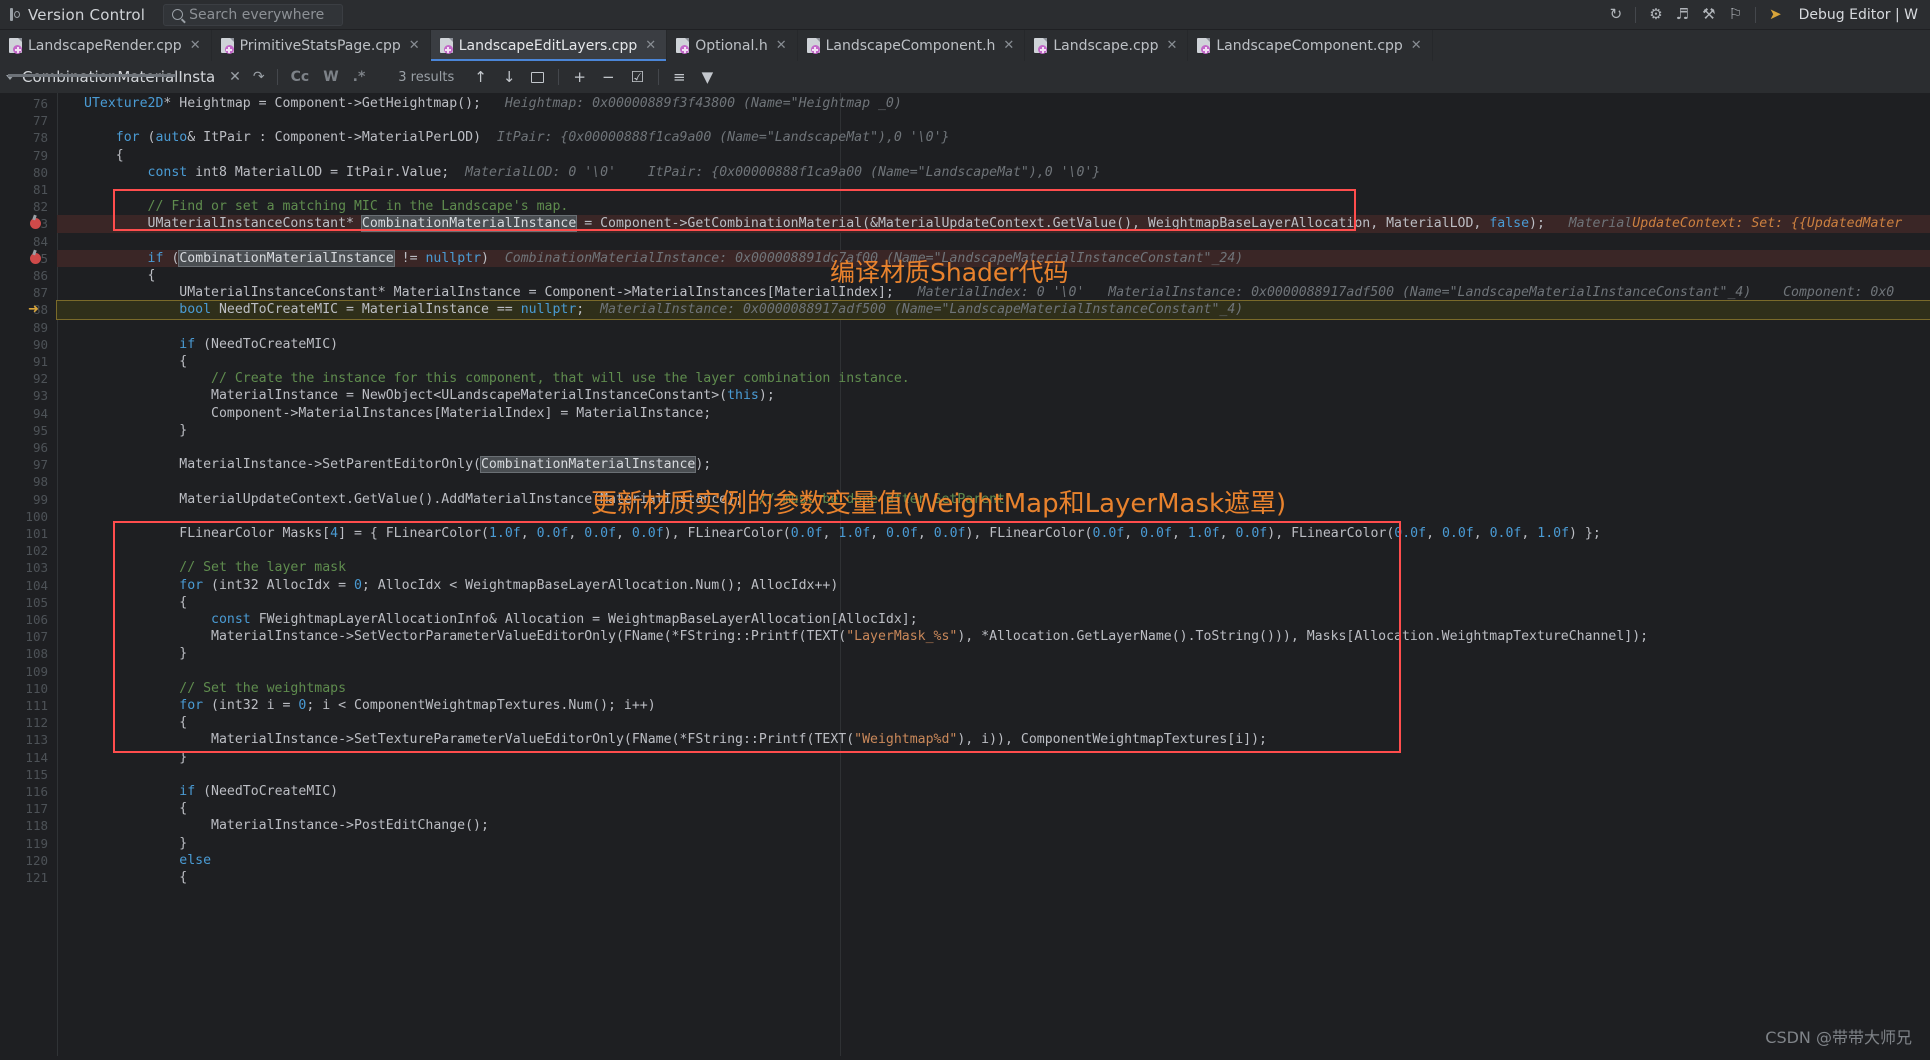 The image size is (1930, 1060). Describe the element at coordinates (359, 77) in the screenshot. I see `regex-toggle: .*` at that location.